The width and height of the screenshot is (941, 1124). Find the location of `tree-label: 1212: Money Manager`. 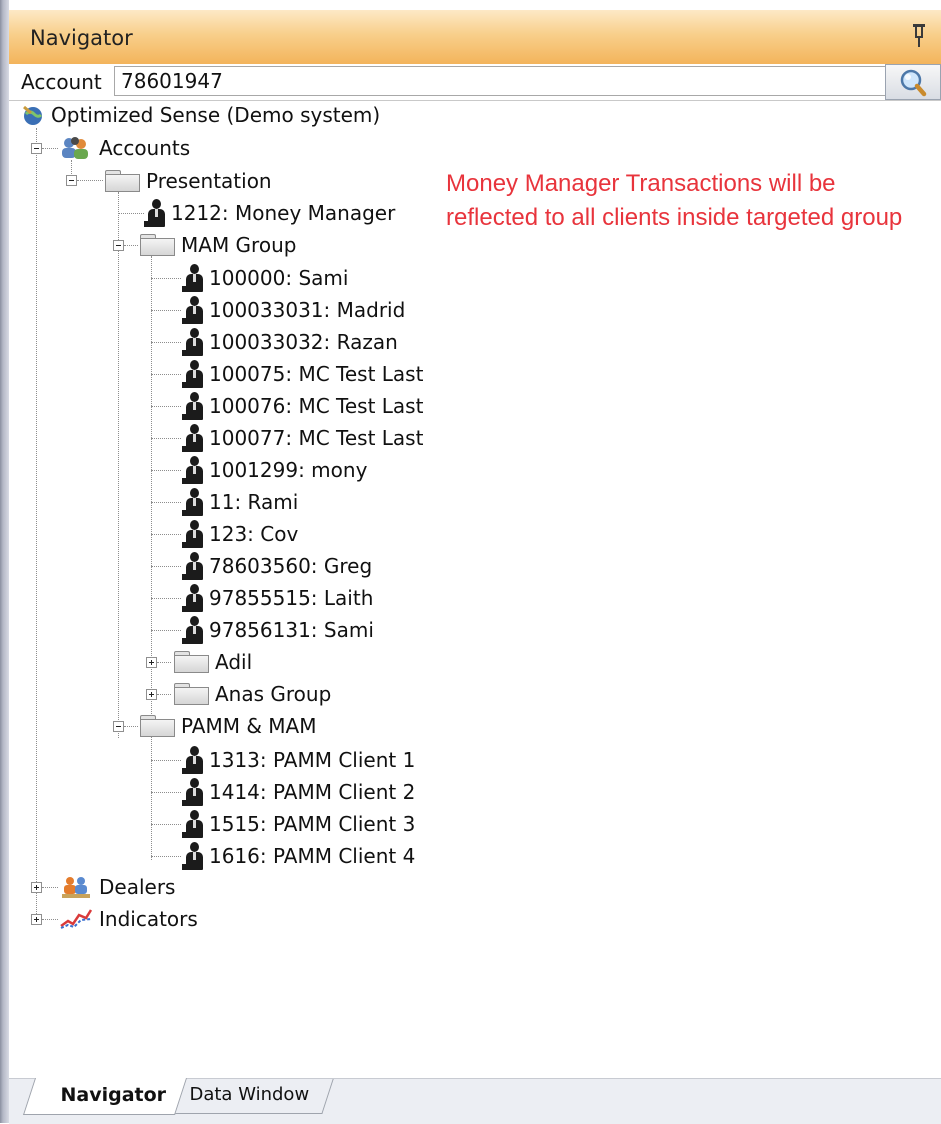

tree-label: 1212: Money Manager is located at coordinates (283, 213).